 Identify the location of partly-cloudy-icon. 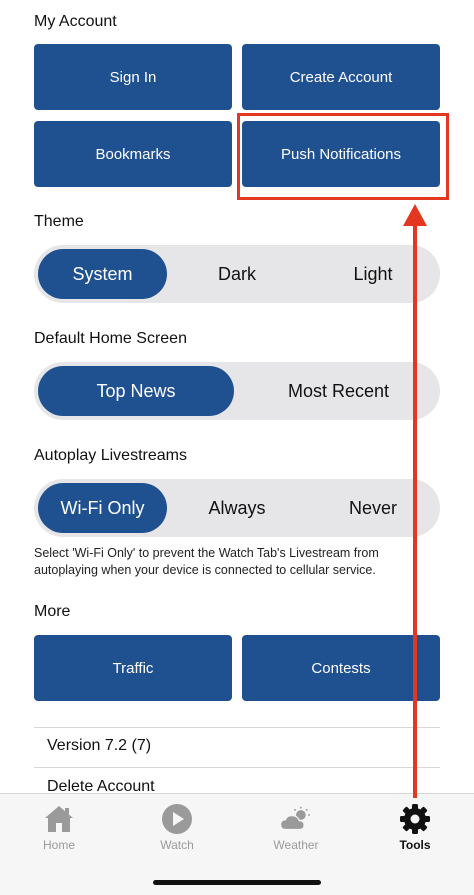
(296, 819).